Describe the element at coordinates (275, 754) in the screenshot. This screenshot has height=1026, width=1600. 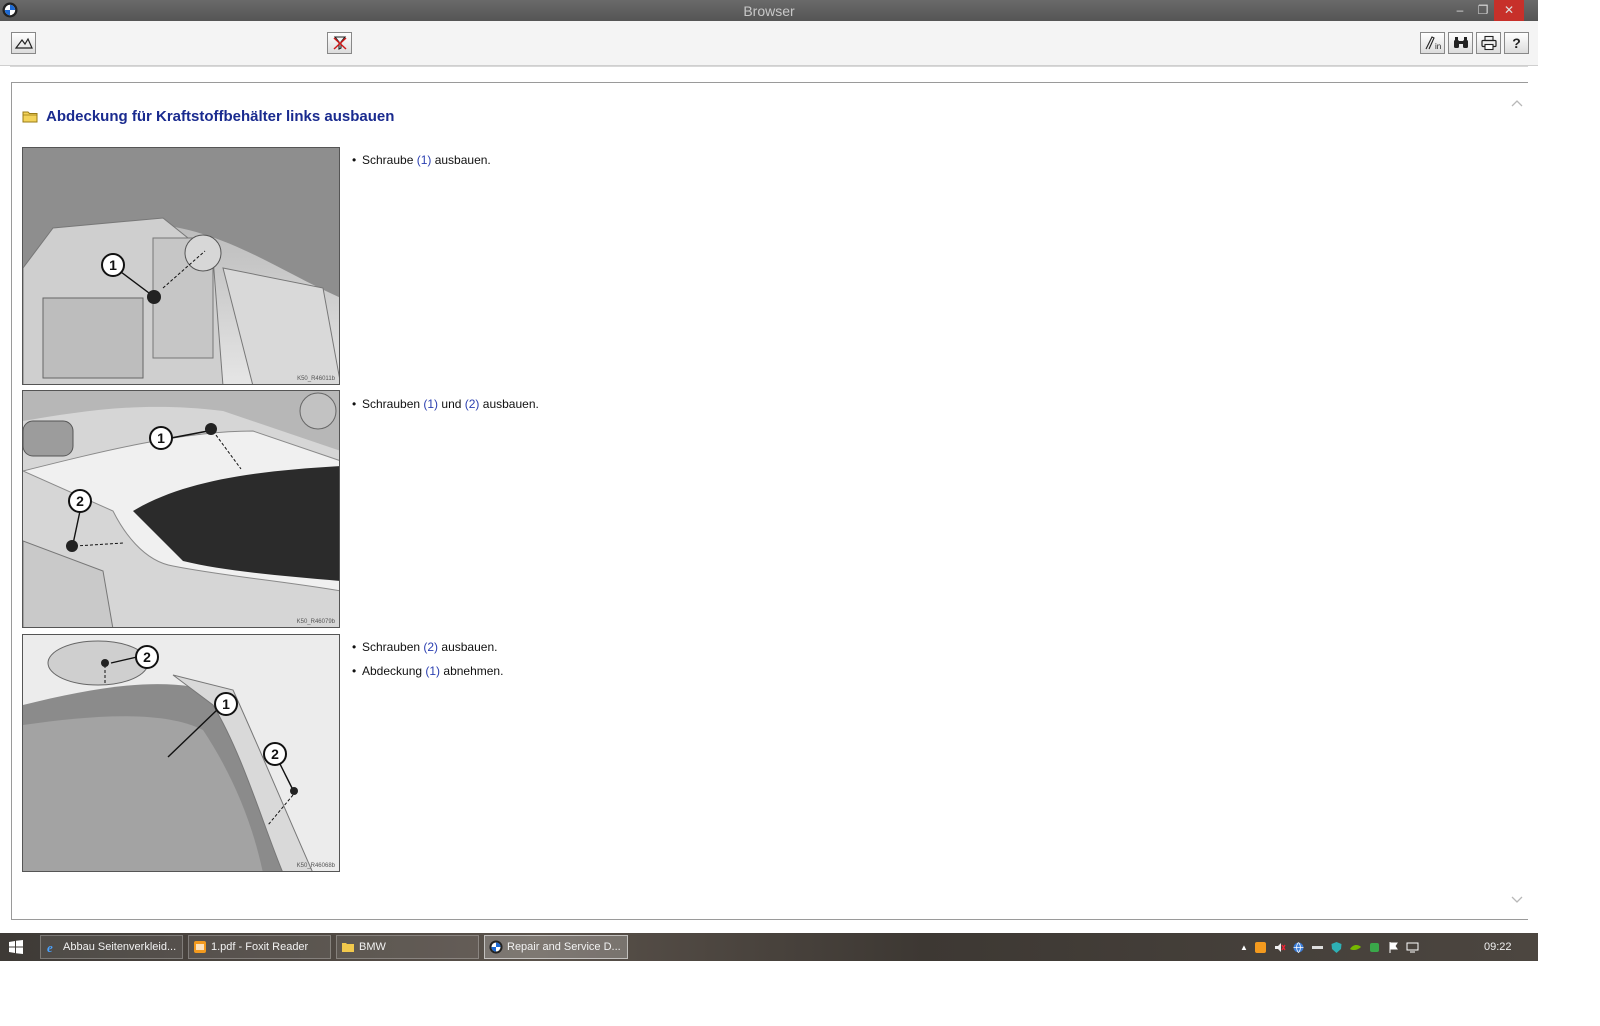
I see `figure-3-callout-2b: 2` at that location.